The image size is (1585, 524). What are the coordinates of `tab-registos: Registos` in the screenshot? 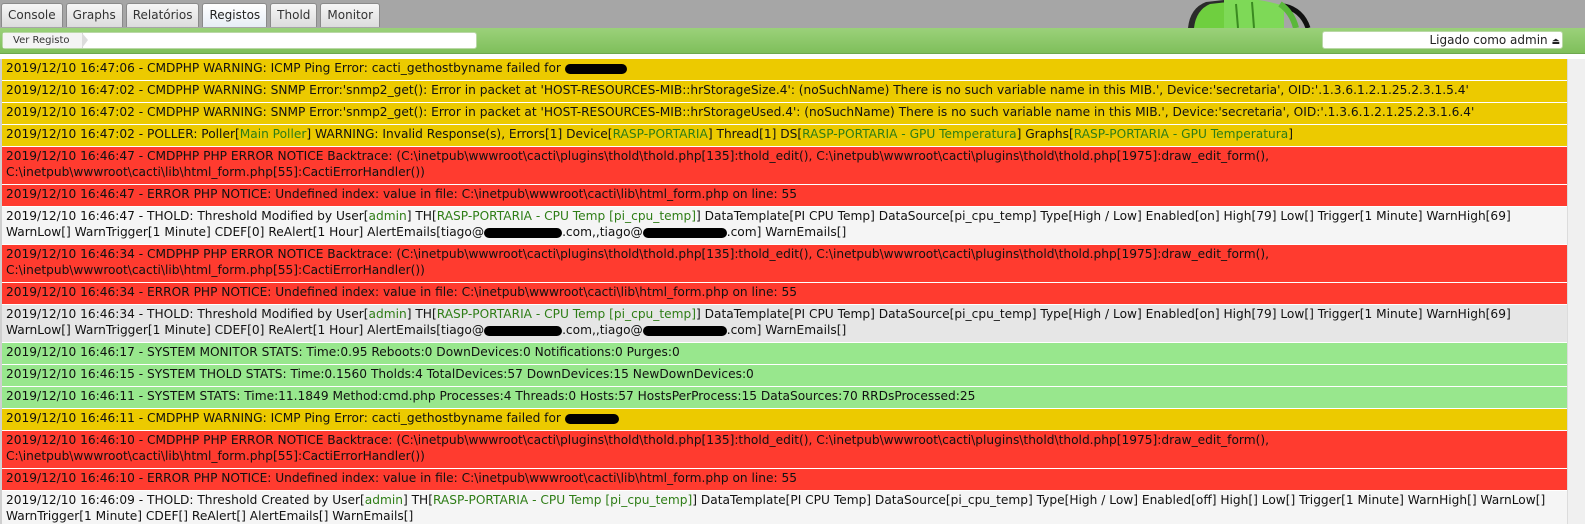 It's located at (235, 15).